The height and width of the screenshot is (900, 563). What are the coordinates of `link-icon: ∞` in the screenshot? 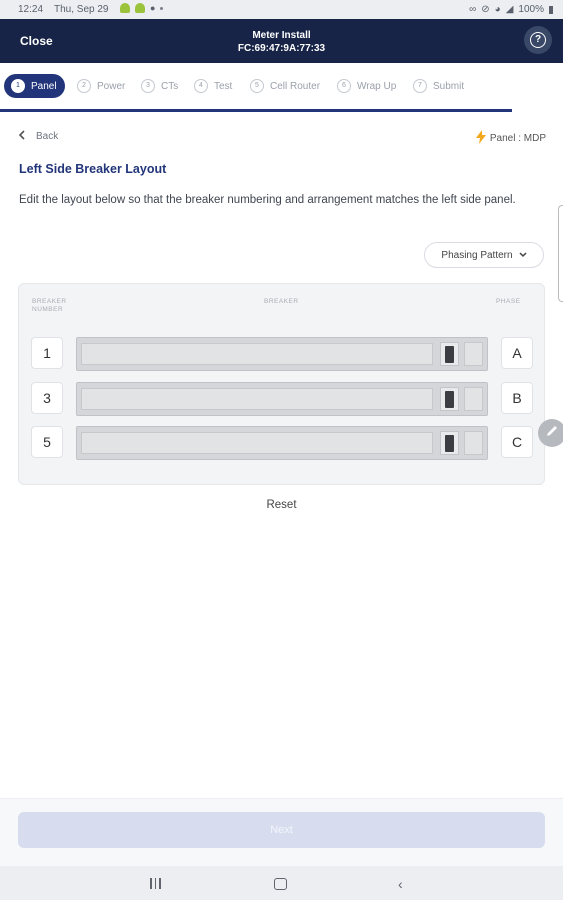 It's located at (473, 9).